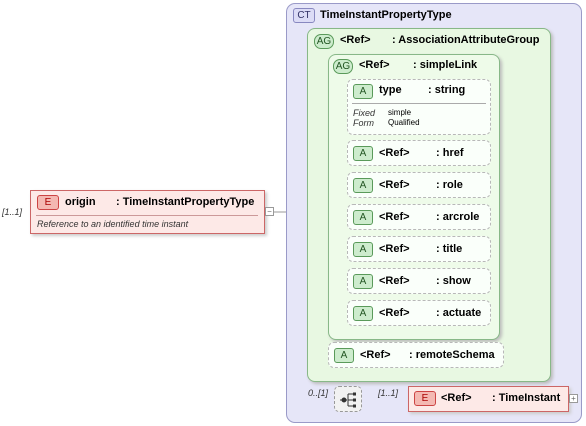 This screenshot has height=426, width=586. What do you see at coordinates (449, 185) in the screenshot?
I see `attribute-name: : role` at bounding box center [449, 185].